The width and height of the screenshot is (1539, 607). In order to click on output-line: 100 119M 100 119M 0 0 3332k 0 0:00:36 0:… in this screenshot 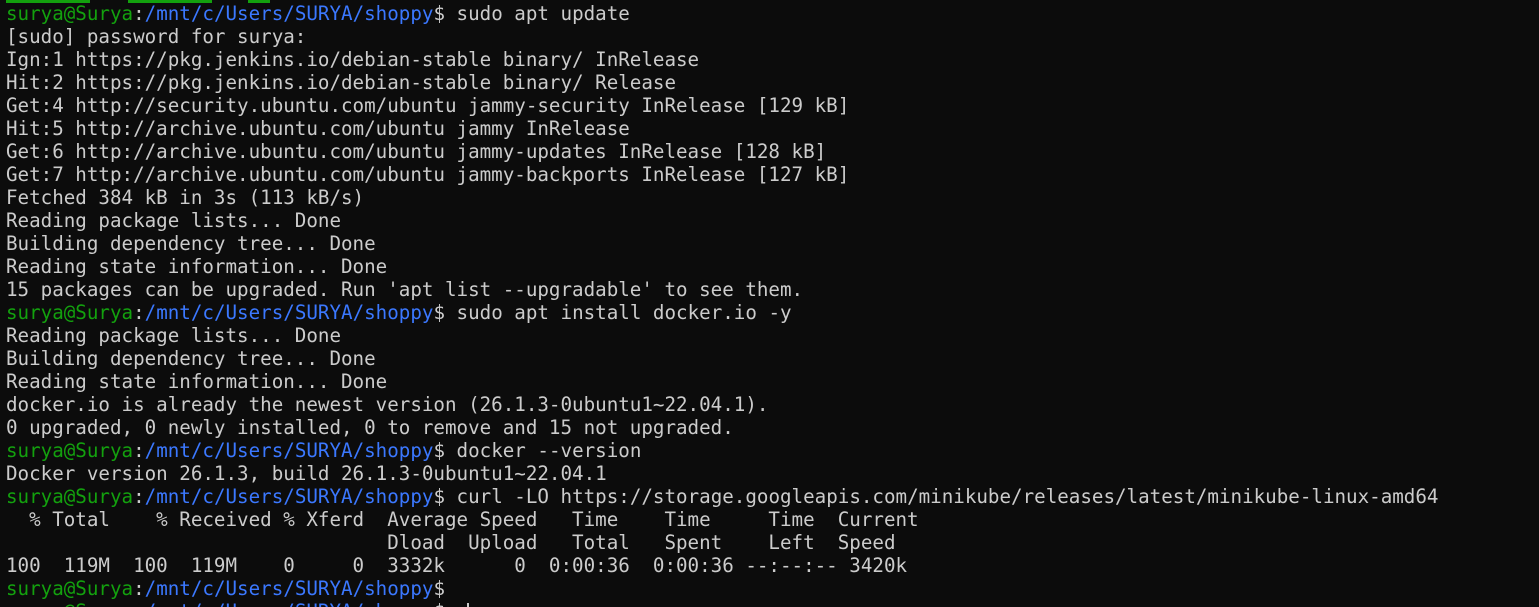, I will do `click(457, 565)`.